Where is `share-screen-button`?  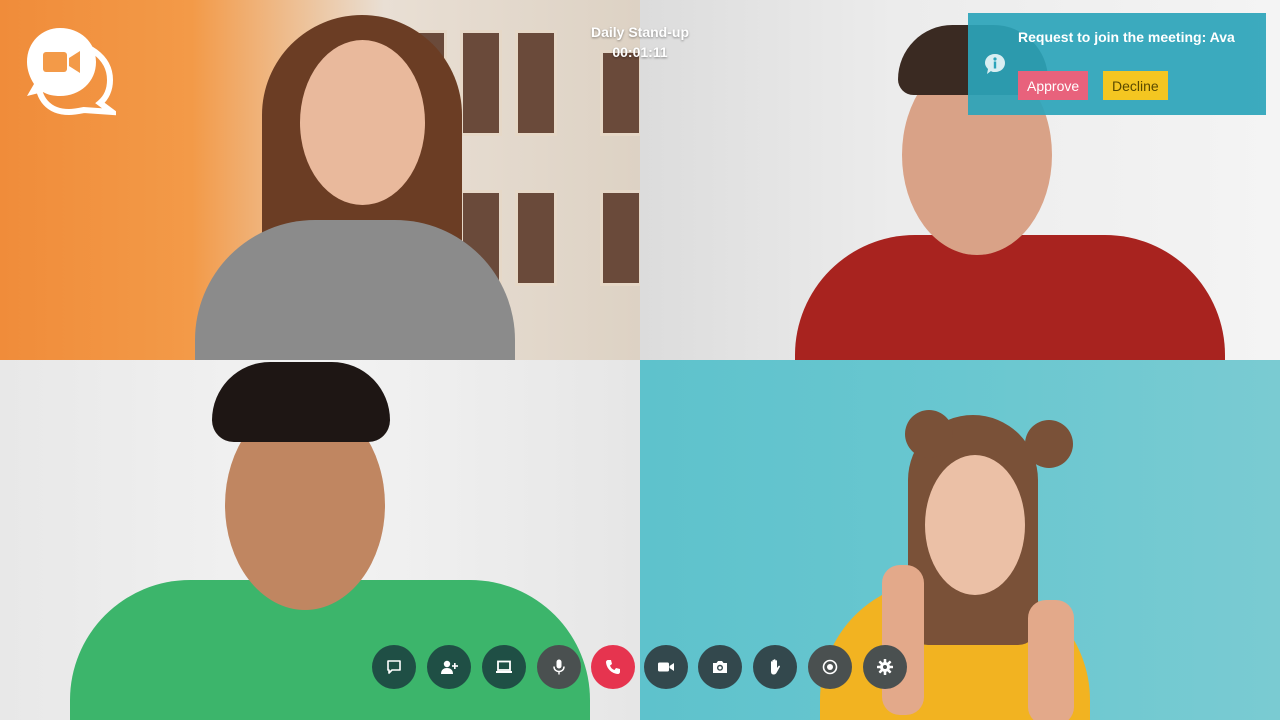
share-screen-button is located at coordinates (504, 667).